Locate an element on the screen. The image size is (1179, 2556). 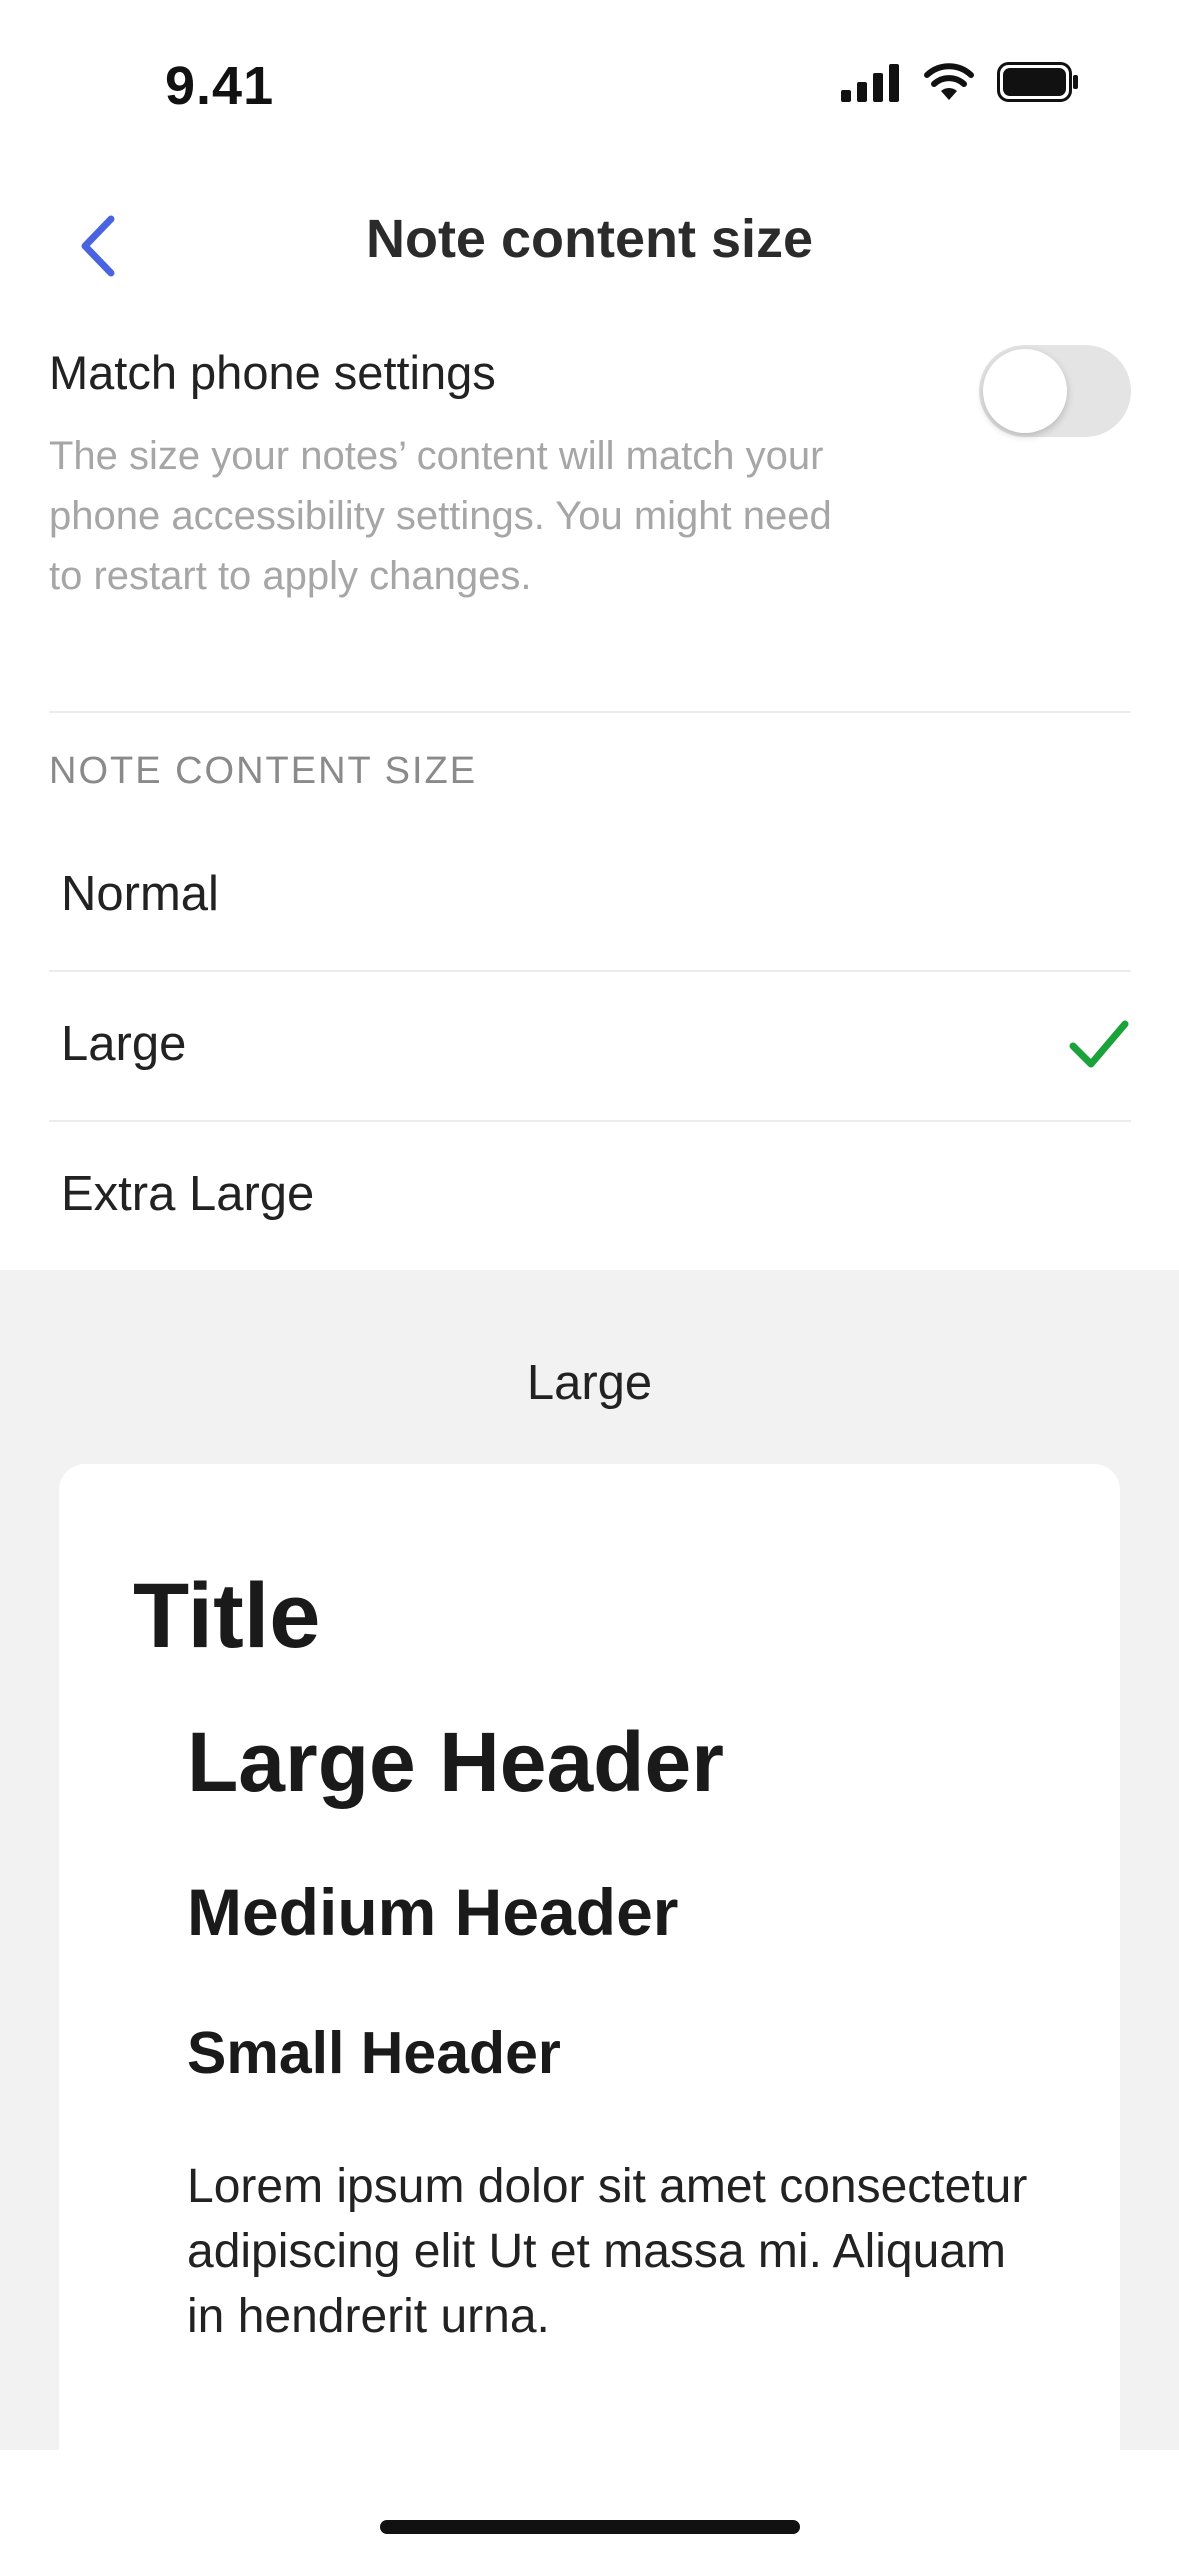
status-time: 9.41 is located at coordinates (220, 86).